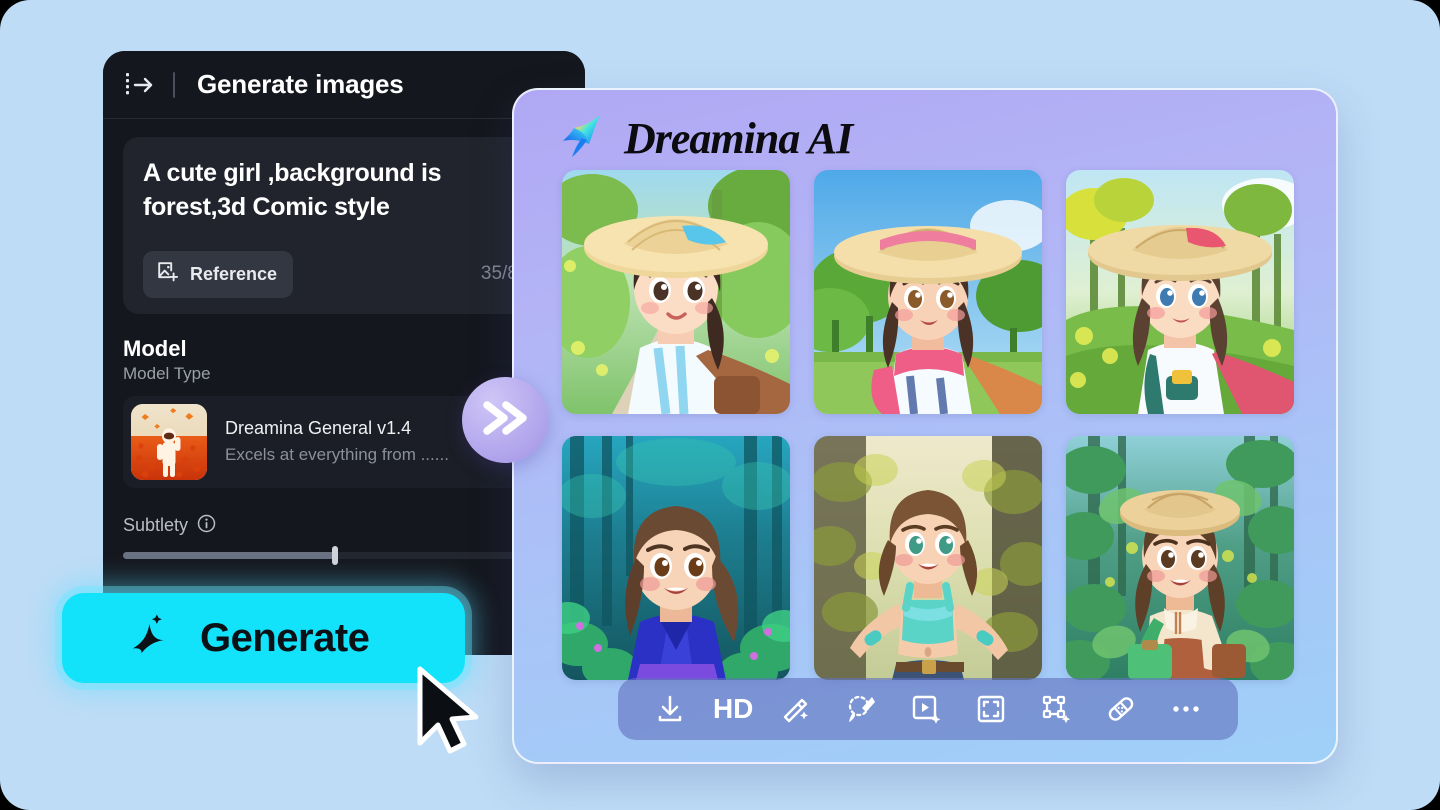 The height and width of the screenshot is (810, 1440). What do you see at coordinates (169, 441) in the screenshot?
I see `astronaut-poppy-field-thumbnail` at bounding box center [169, 441].